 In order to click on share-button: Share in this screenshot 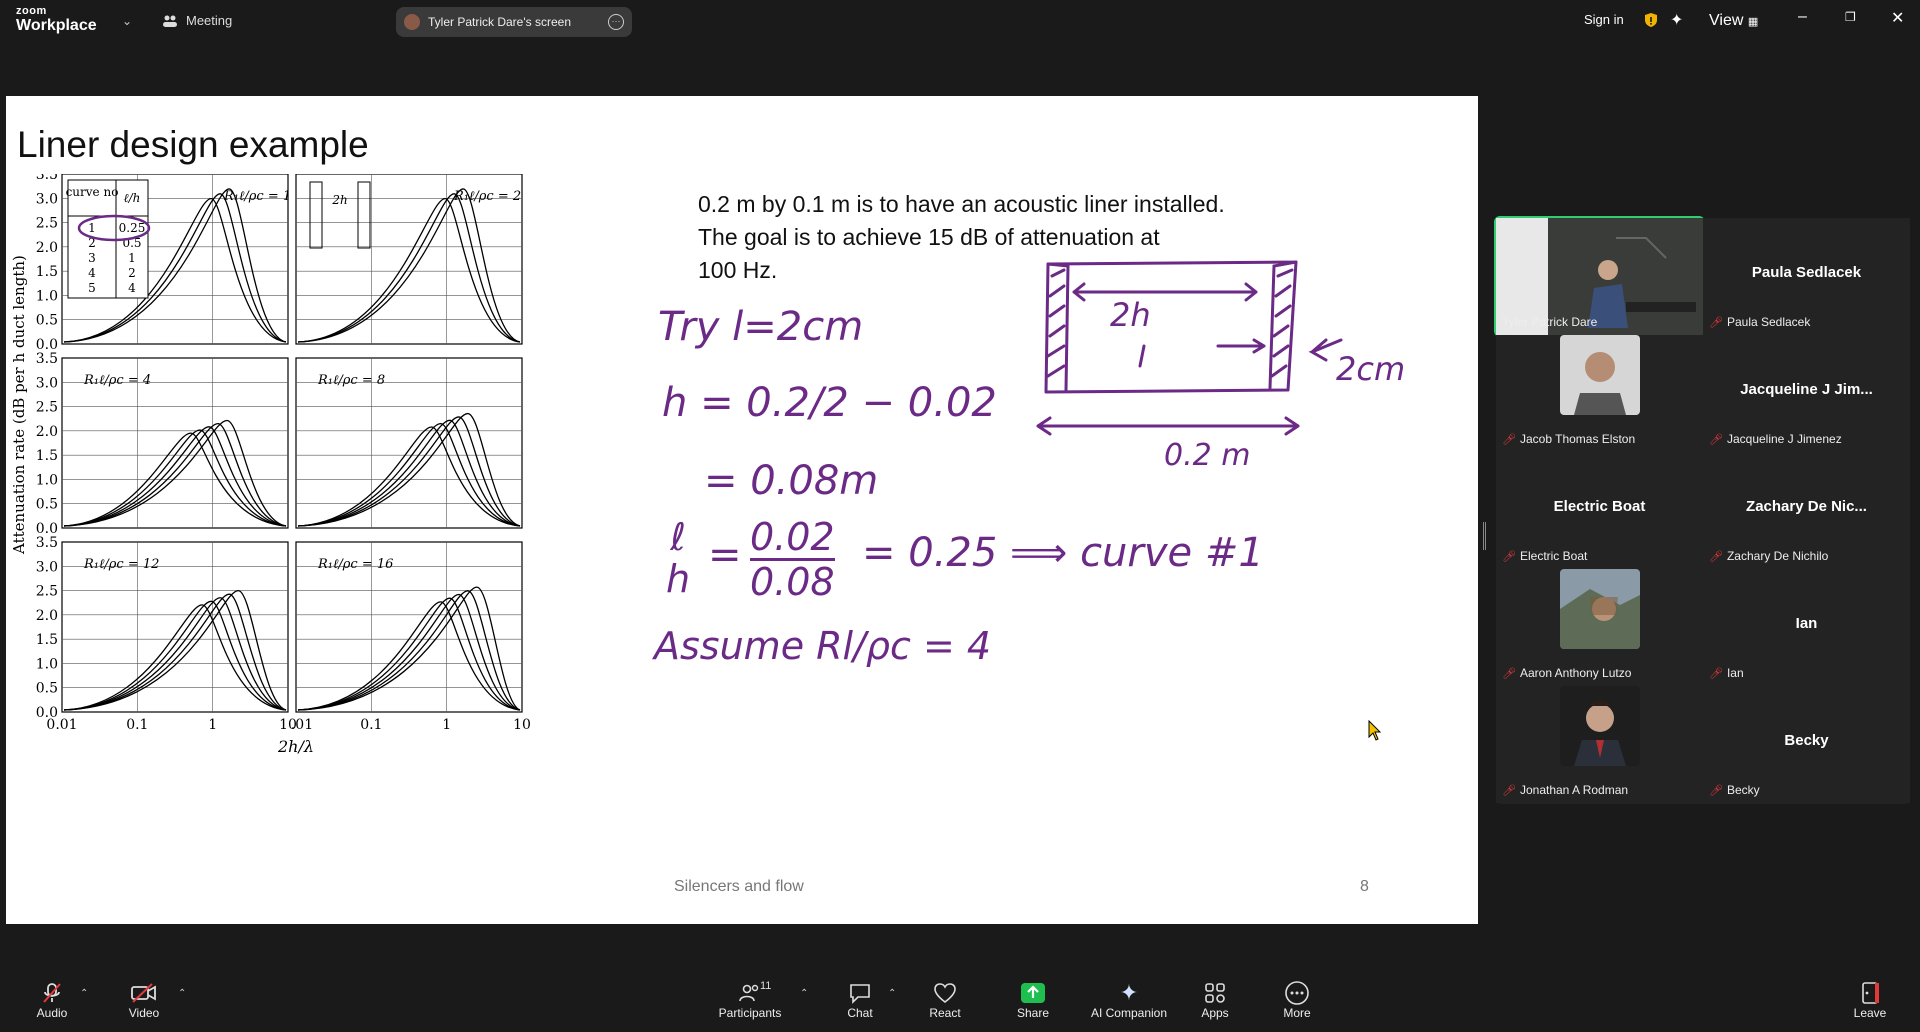, I will do `click(1033, 1000)`.